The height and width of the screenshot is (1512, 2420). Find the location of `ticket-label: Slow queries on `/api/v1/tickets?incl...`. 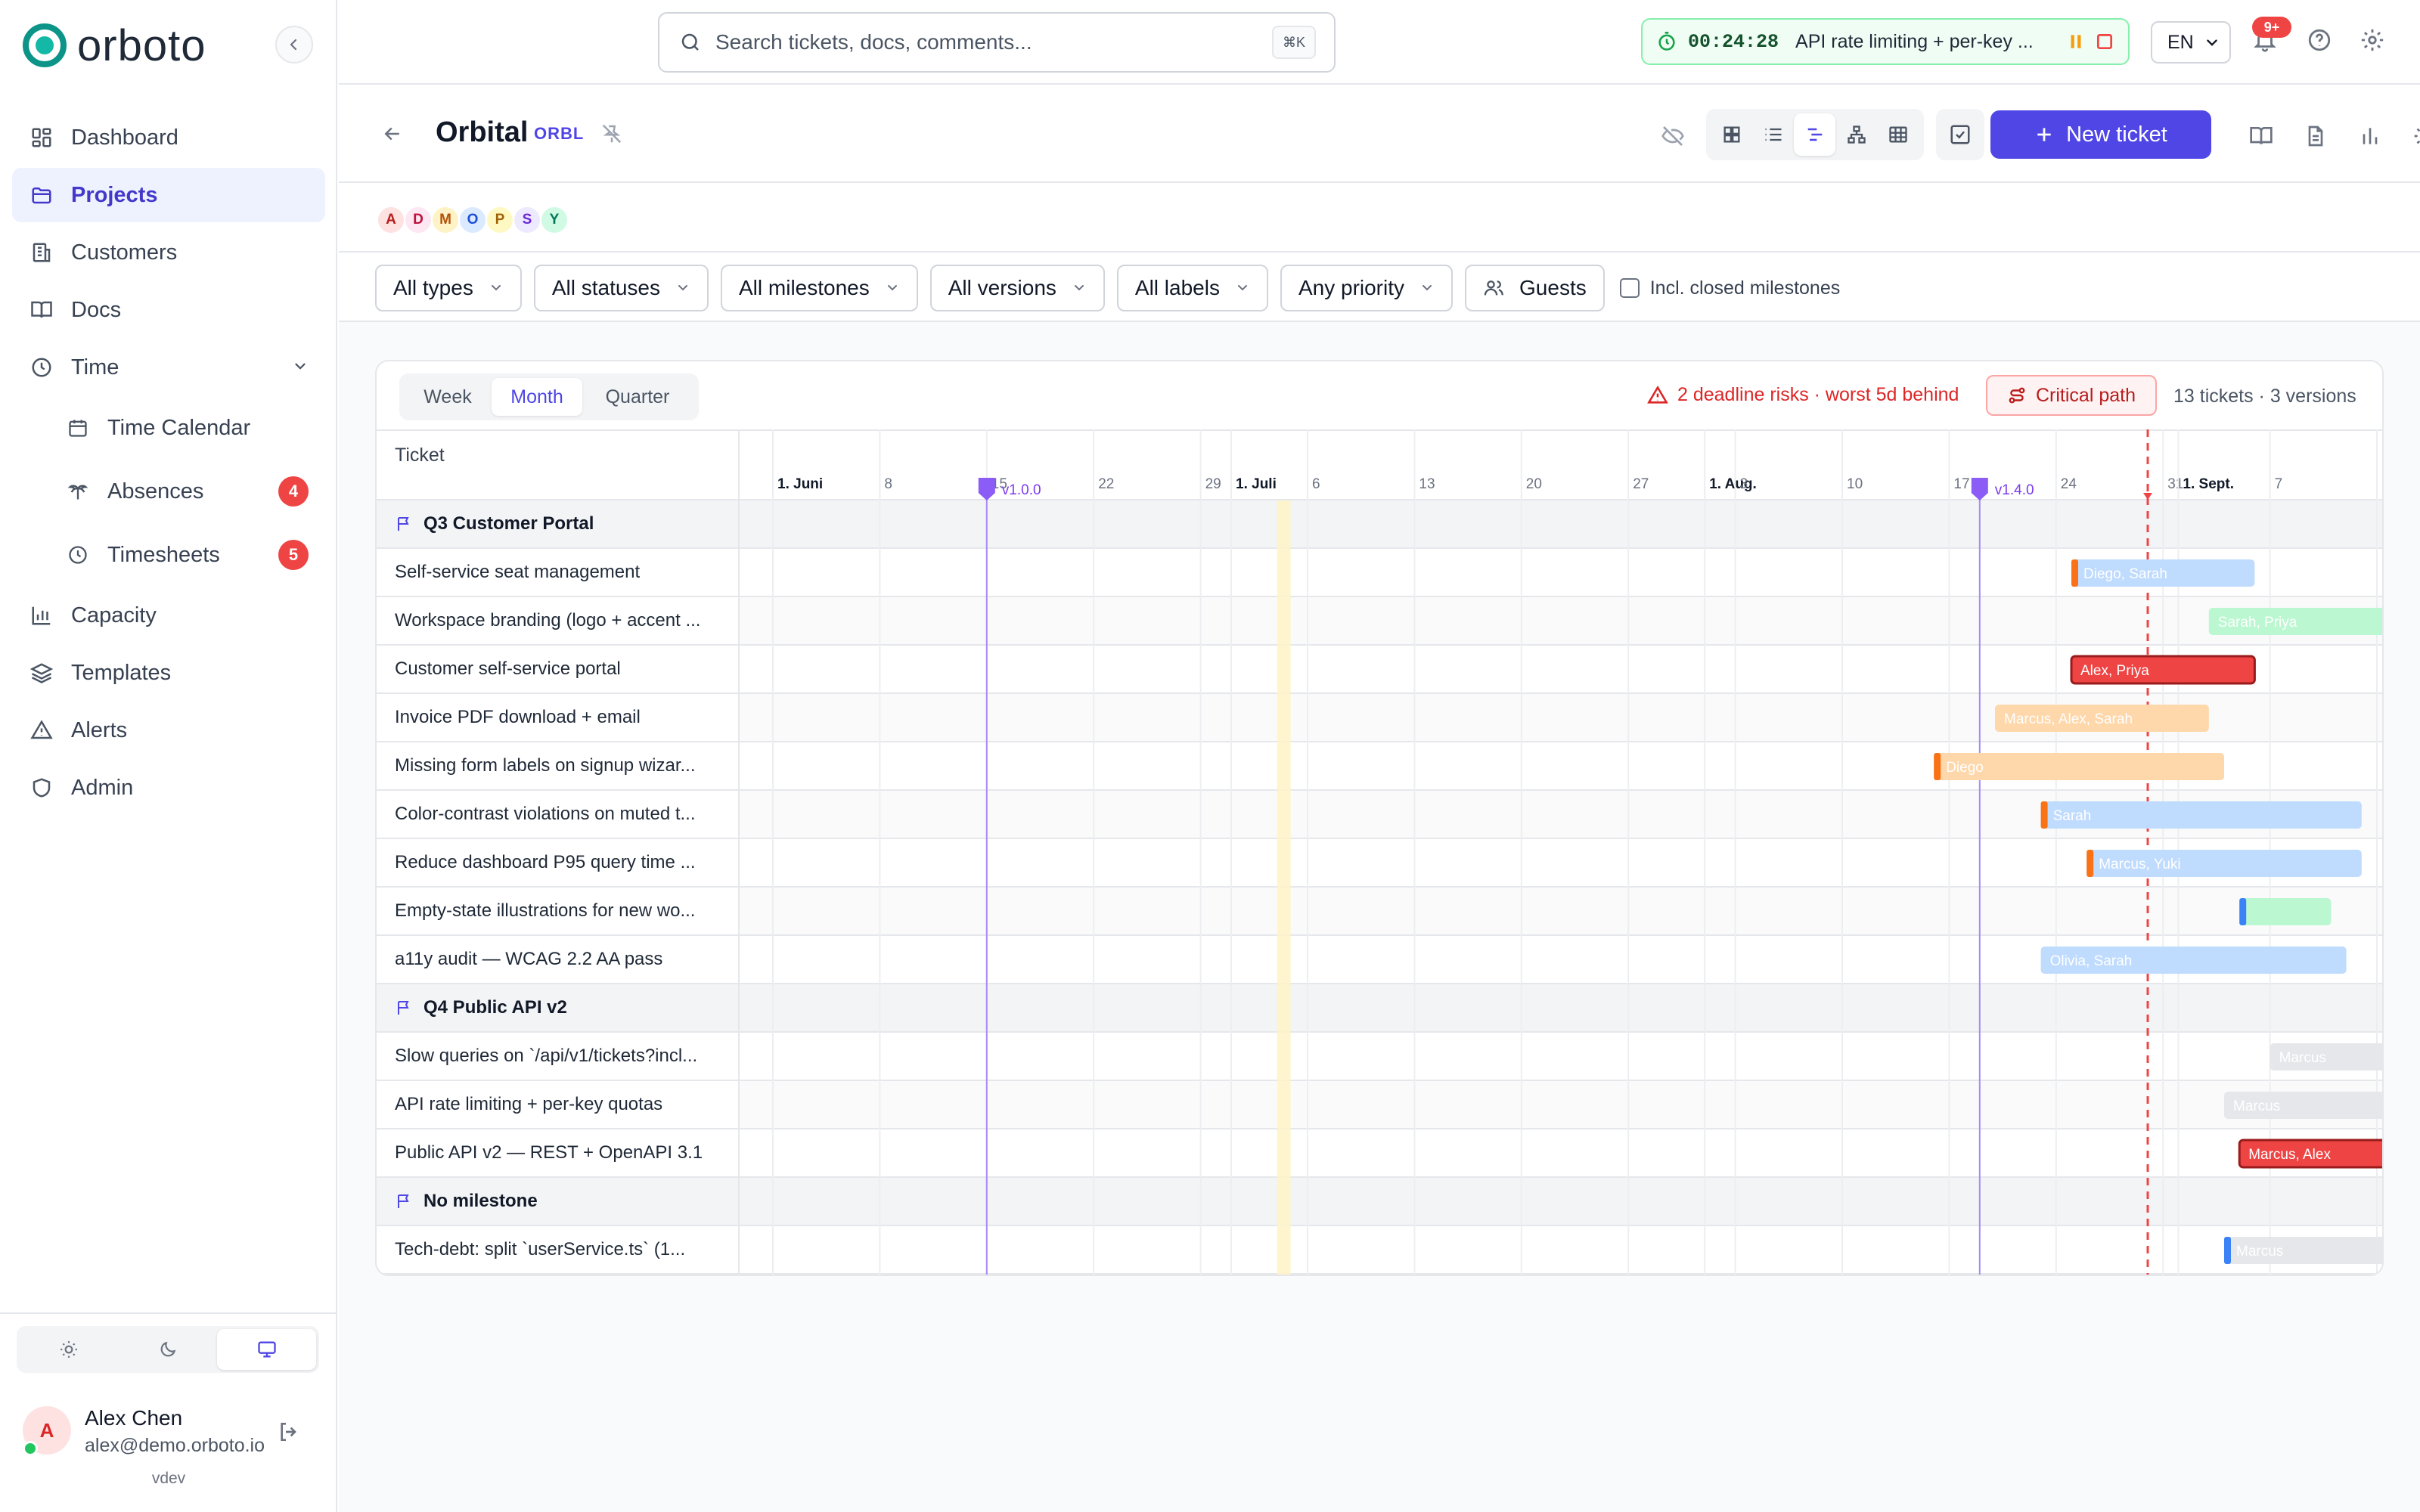

ticket-label: Slow queries on `/api/v1/tickets?incl... is located at coordinates (558, 1056).